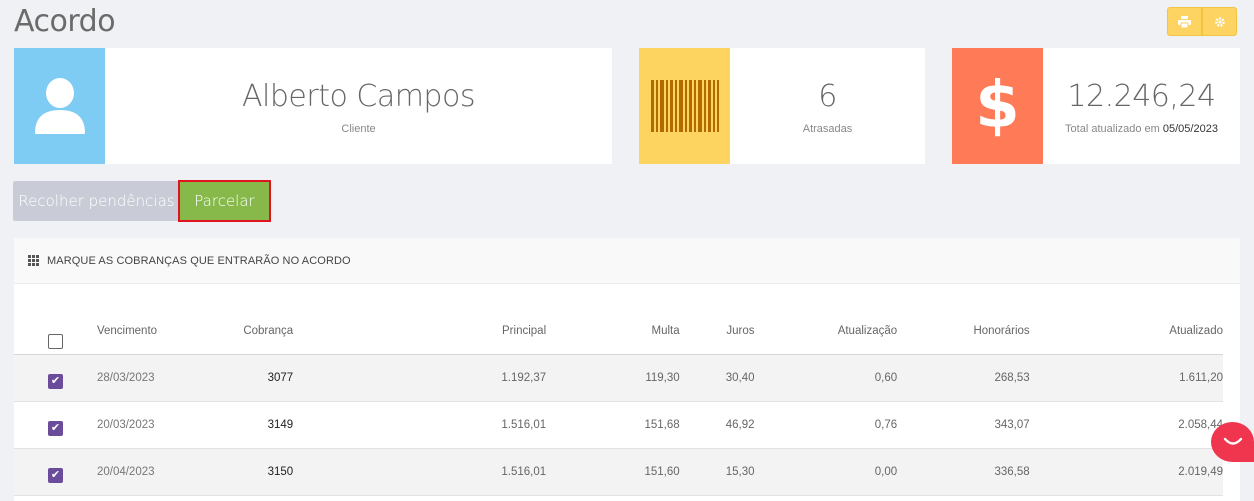 The height and width of the screenshot is (501, 1254). Describe the element at coordinates (1126, 331) in the screenshot. I see `col-atualizado: Atualizado` at that location.